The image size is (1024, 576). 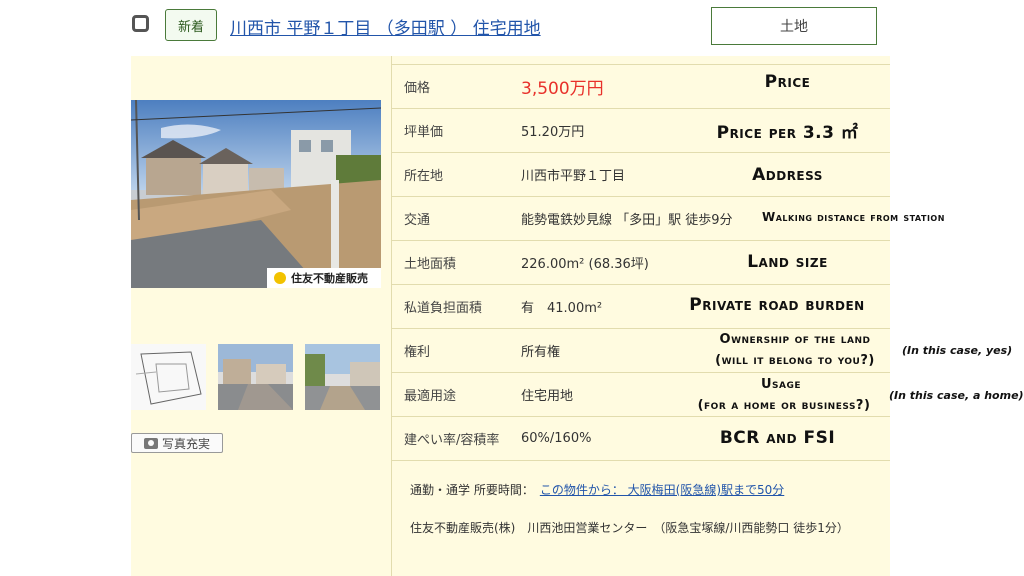 I want to click on select-checkbox, so click(x=140, y=23).